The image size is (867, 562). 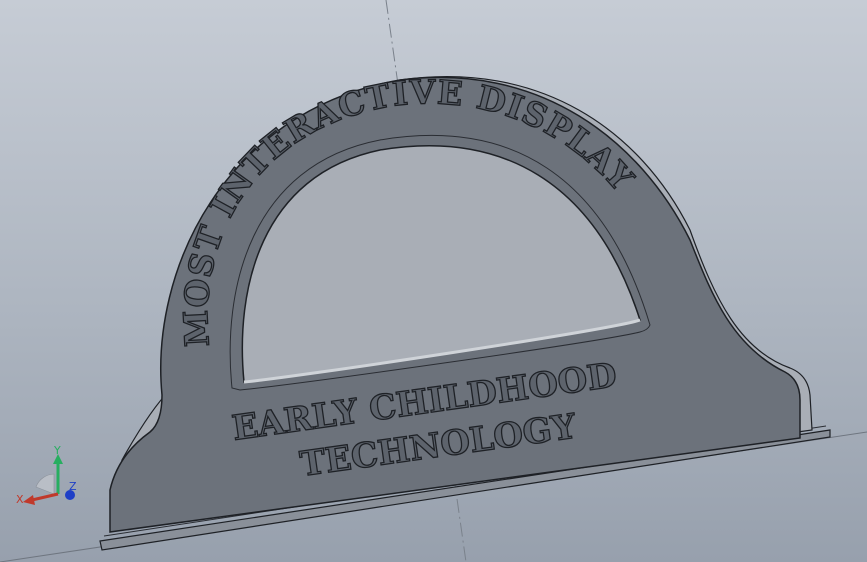 What do you see at coordinates (29, 500) in the screenshot?
I see `x-axis-arrow` at bounding box center [29, 500].